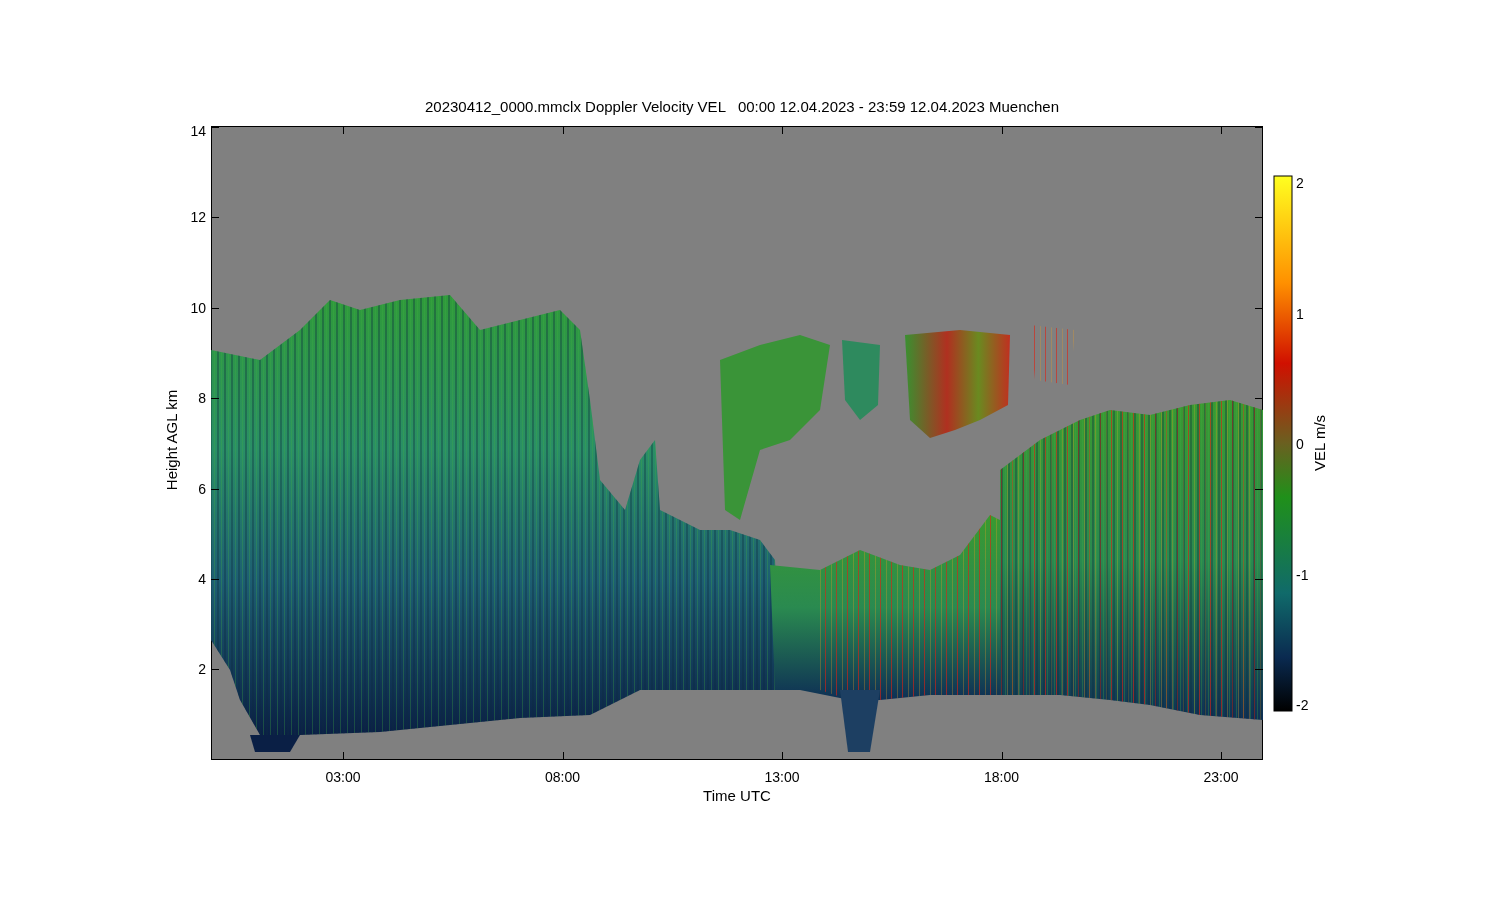 The width and height of the screenshot is (1500, 900). What do you see at coordinates (202, 398) in the screenshot?
I see `y-tick-label: 8` at bounding box center [202, 398].